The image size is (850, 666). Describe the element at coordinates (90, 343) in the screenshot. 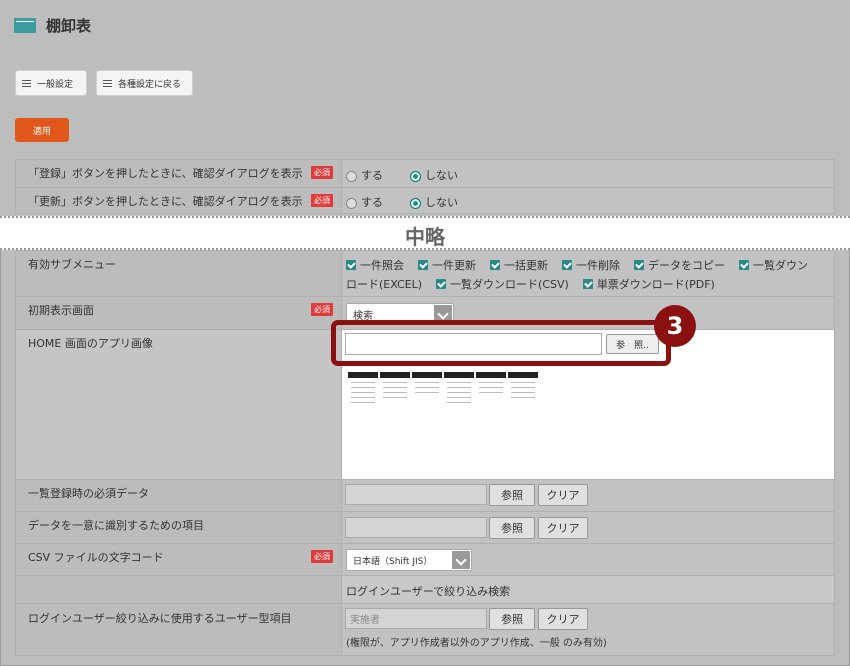

I see `home-image-label: HOME 画面のアプリ画像` at that location.